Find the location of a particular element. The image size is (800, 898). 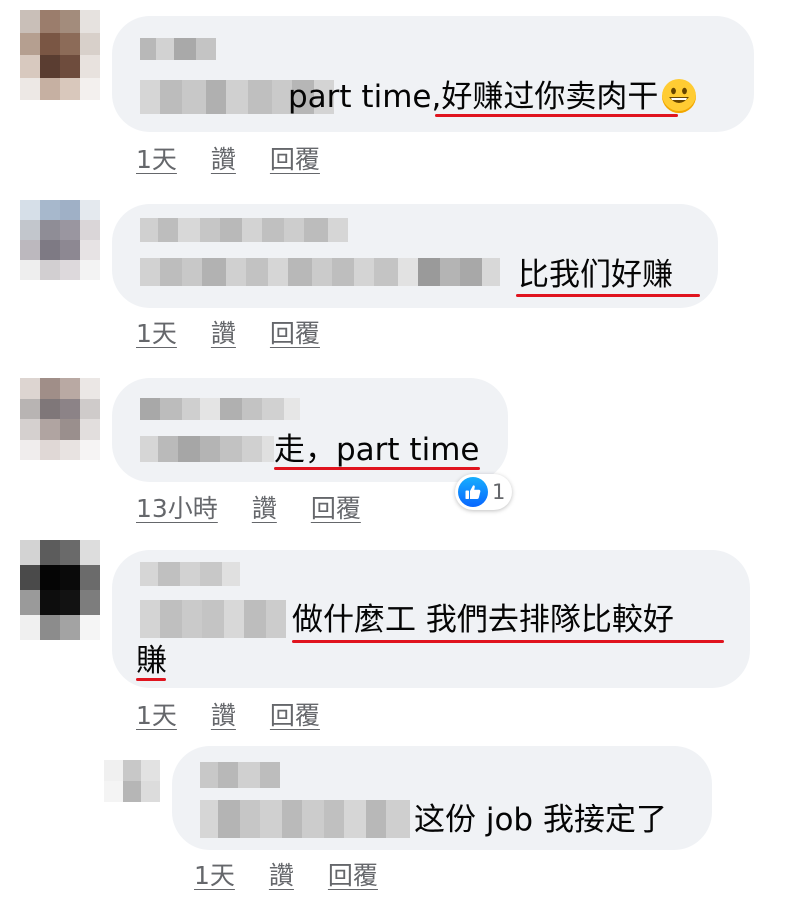

grinning-face-emoji-icon is located at coordinates (679, 96).